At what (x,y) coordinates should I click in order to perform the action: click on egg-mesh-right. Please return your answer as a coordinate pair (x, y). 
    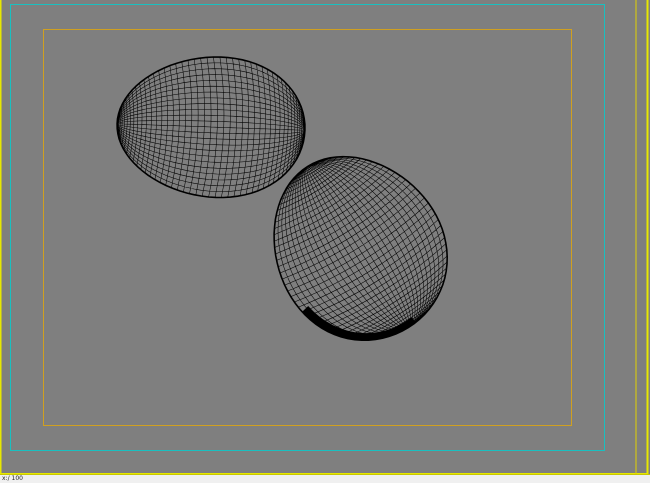
    Looking at the image, I should click on (361, 248).